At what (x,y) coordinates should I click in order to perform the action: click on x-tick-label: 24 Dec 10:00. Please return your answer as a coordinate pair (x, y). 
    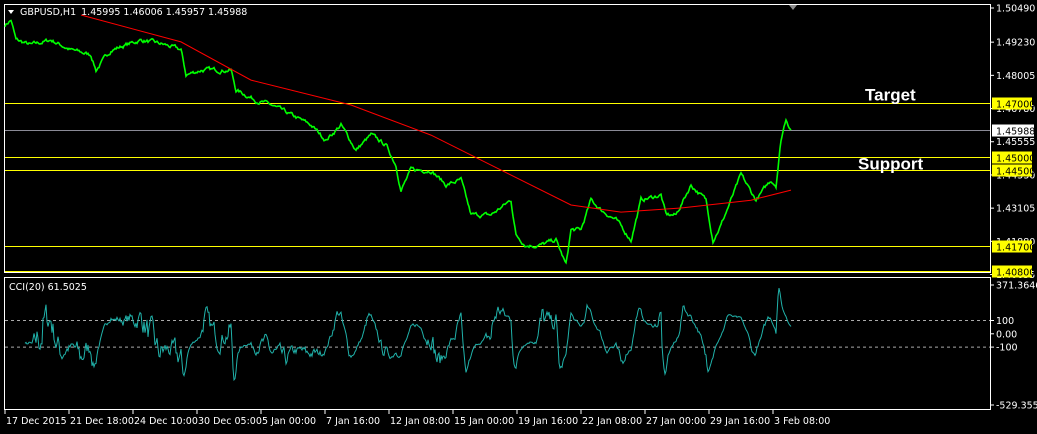
    Looking at the image, I should click on (166, 421).